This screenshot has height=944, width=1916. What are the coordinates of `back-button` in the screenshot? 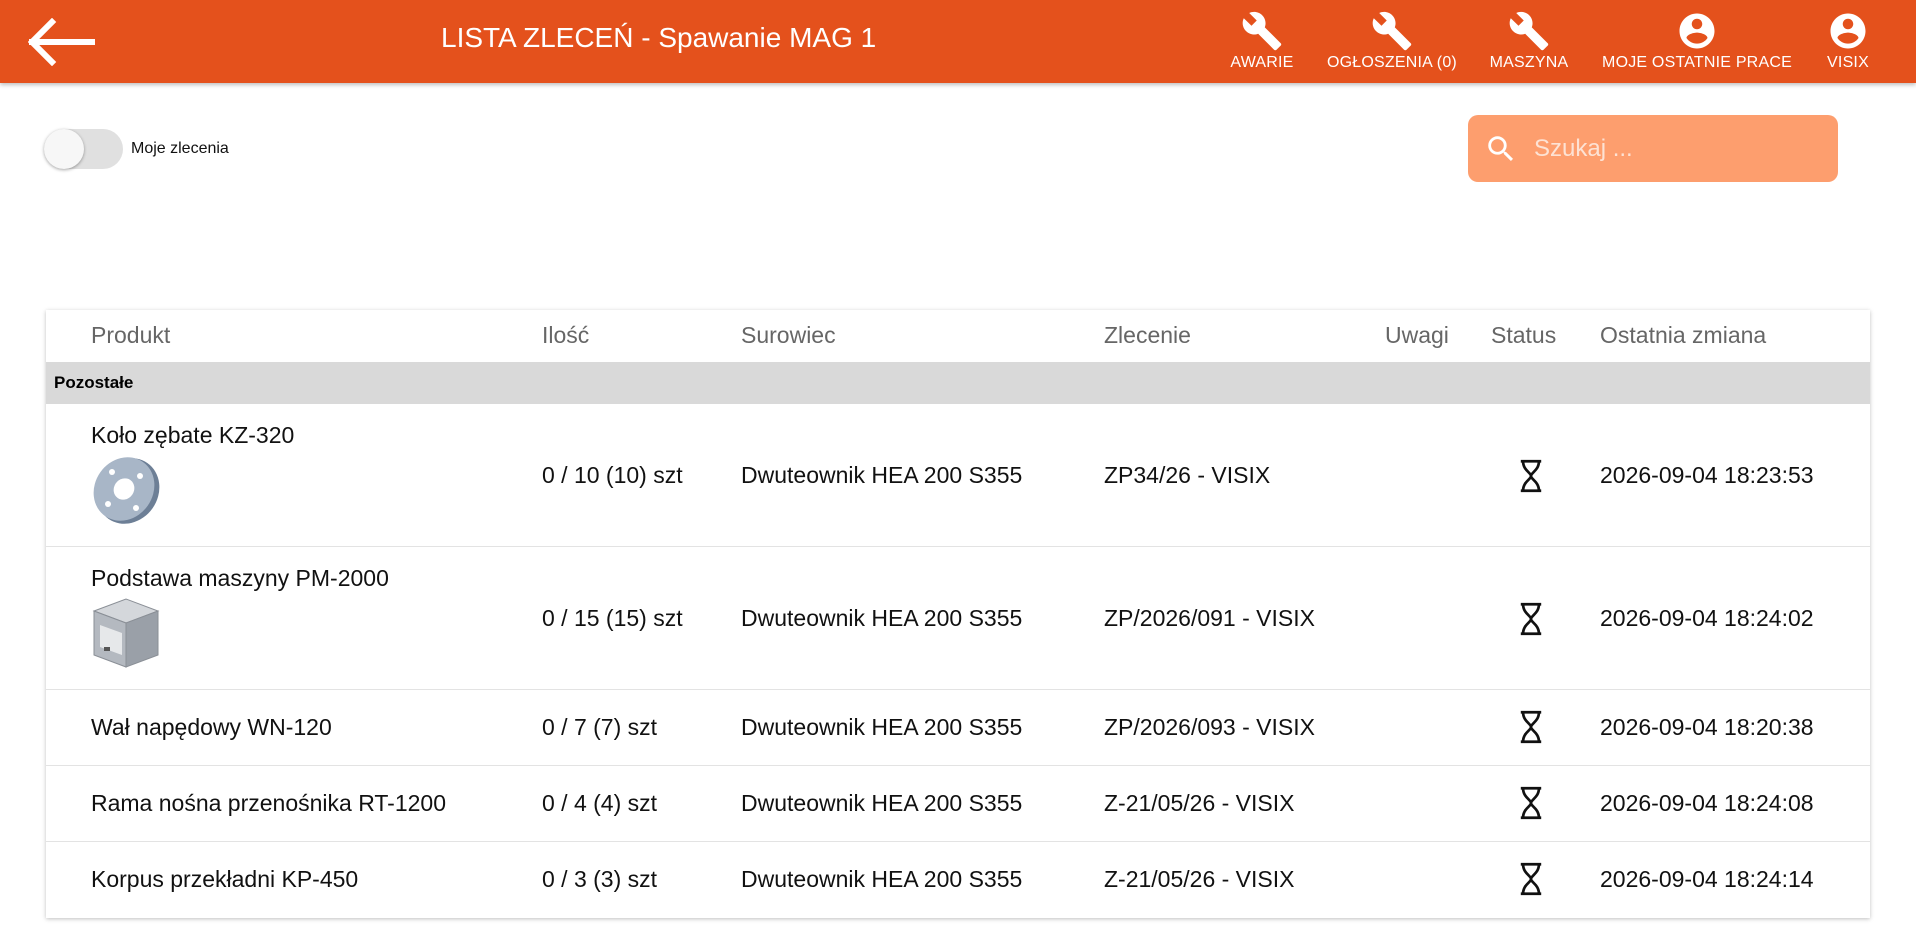 It's located at (61, 42).